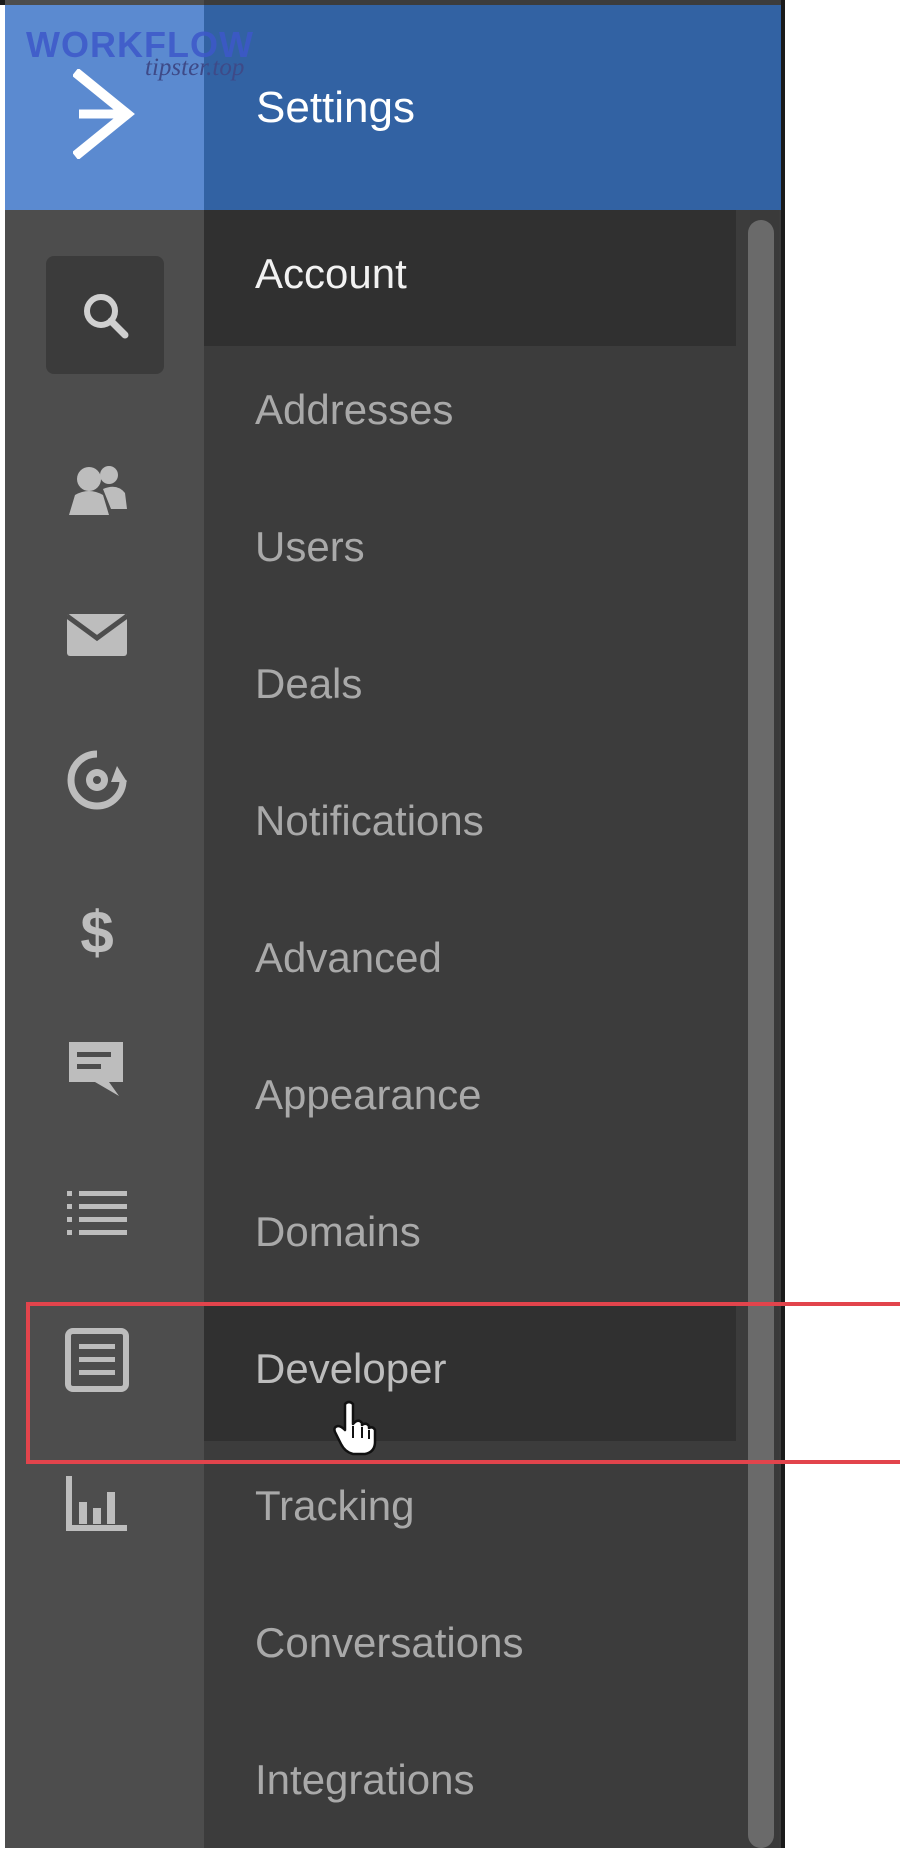 The height and width of the screenshot is (1852, 900). What do you see at coordinates (105, 1078) in the screenshot?
I see `conversations-icon` at bounding box center [105, 1078].